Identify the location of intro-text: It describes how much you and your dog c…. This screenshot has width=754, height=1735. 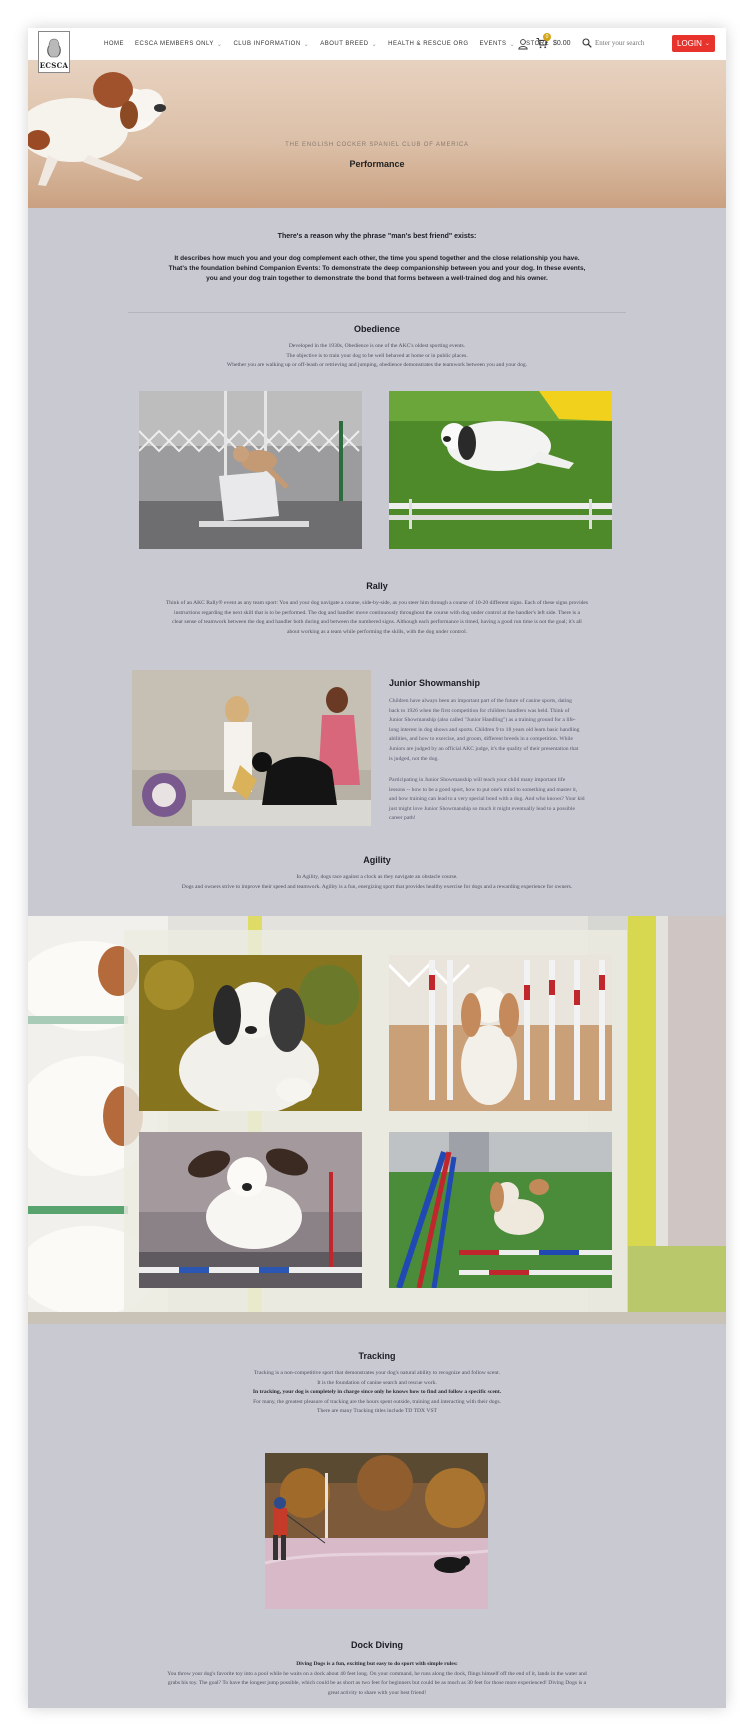
(377, 269).